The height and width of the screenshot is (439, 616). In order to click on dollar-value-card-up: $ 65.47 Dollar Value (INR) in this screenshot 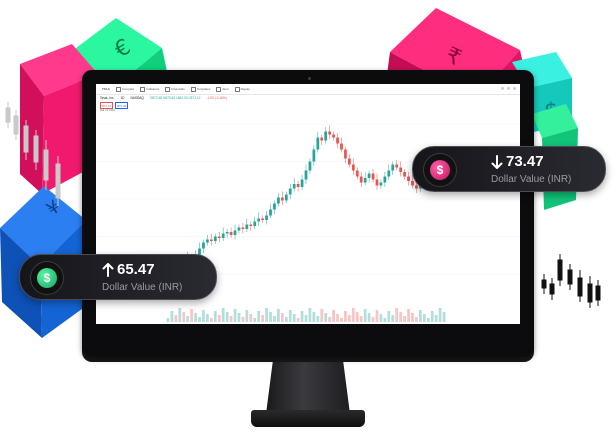, I will do `click(118, 277)`.